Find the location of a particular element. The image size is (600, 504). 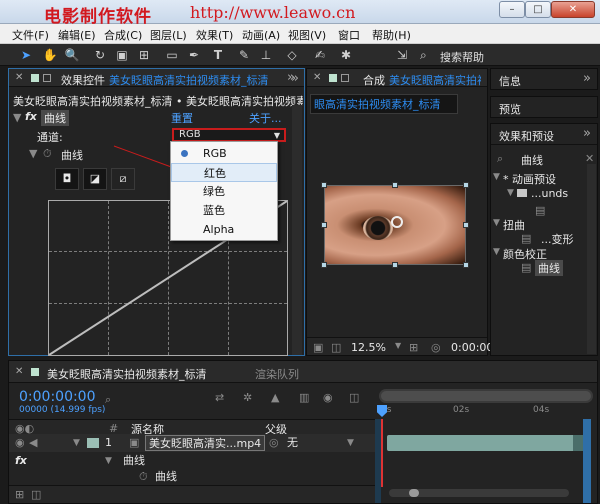

layer-row: ◉ ◀ ▼ 1 ▣ 美女眨眼高清实...mp4 ◎ 无 ▼ is located at coordinates (192, 443).